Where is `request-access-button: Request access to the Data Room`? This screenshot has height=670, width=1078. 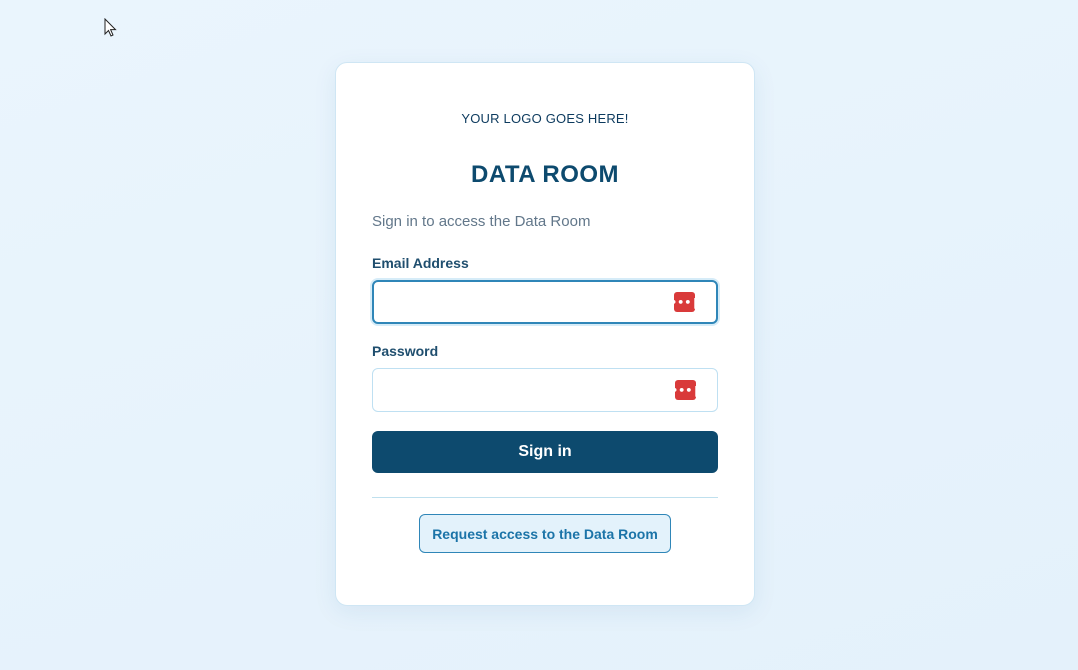
request-access-button: Request access to the Data Room is located at coordinates (545, 533).